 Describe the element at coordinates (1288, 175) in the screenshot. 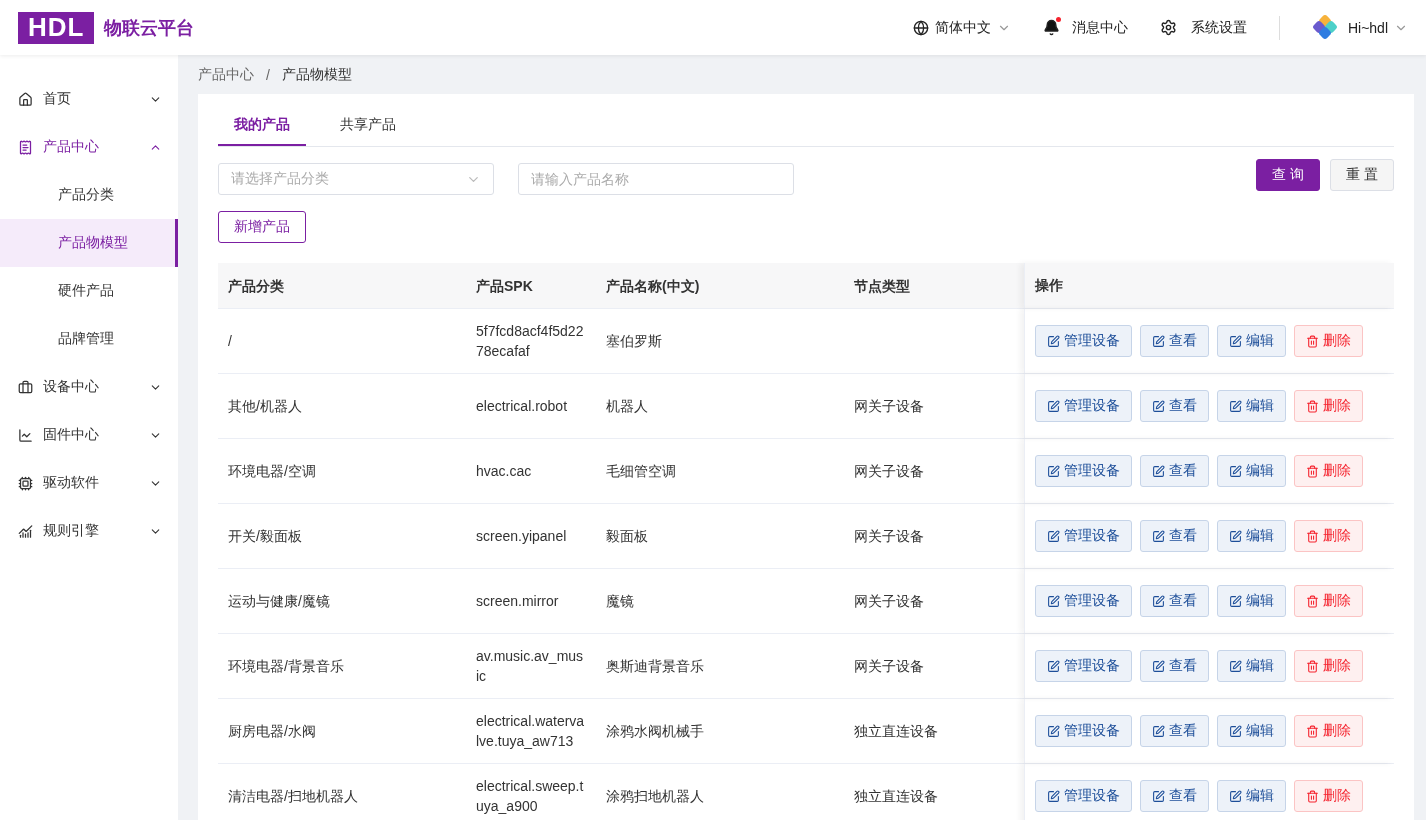

I see `query-button: 查 询` at that location.